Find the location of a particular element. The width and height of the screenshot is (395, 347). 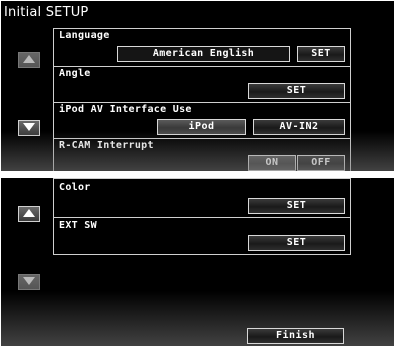

ext-sw-label: EXT SW is located at coordinates (78, 225).